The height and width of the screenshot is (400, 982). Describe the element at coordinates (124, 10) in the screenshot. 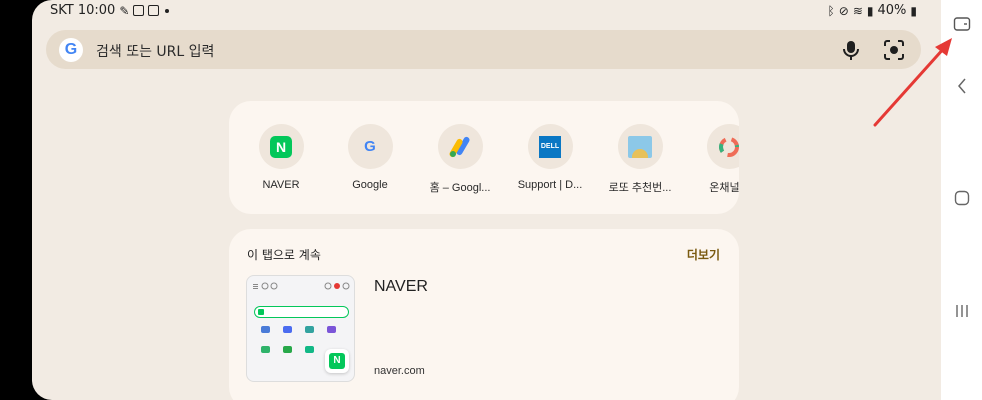

I see `pen-icon: ✎` at that location.